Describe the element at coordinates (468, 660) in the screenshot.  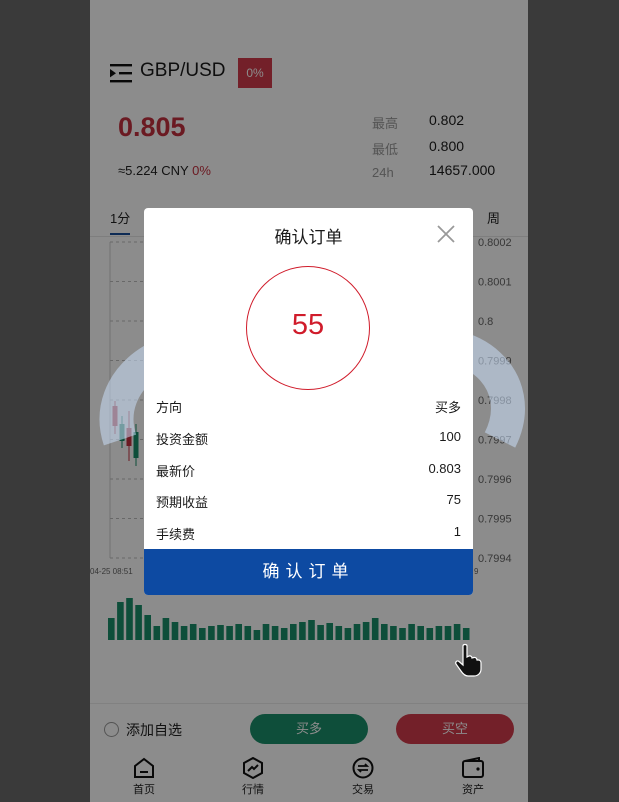
I see `pointer-hand-icon` at that location.